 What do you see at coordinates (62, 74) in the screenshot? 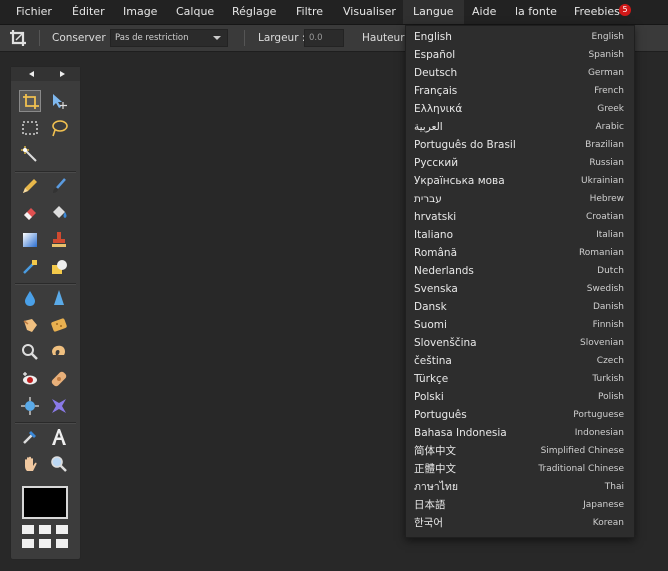
I see `collapse-right-icon` at bounding box center [62, 74].